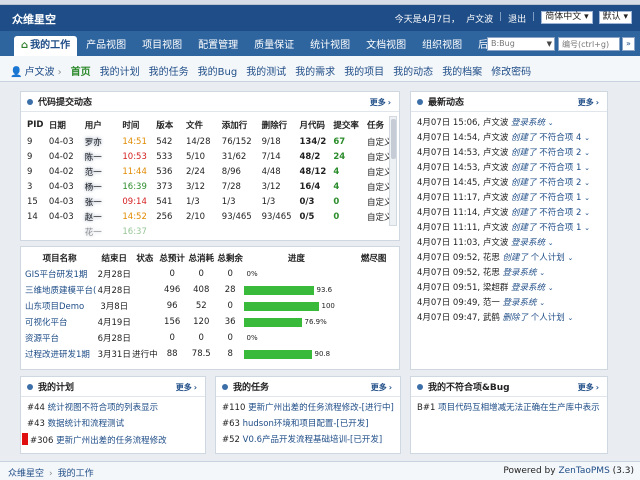 The height and width of the screenshot is (480, 640). Describe the element at coordinates (393, 171) in the screenshot. I see `scrollbar` at that location.